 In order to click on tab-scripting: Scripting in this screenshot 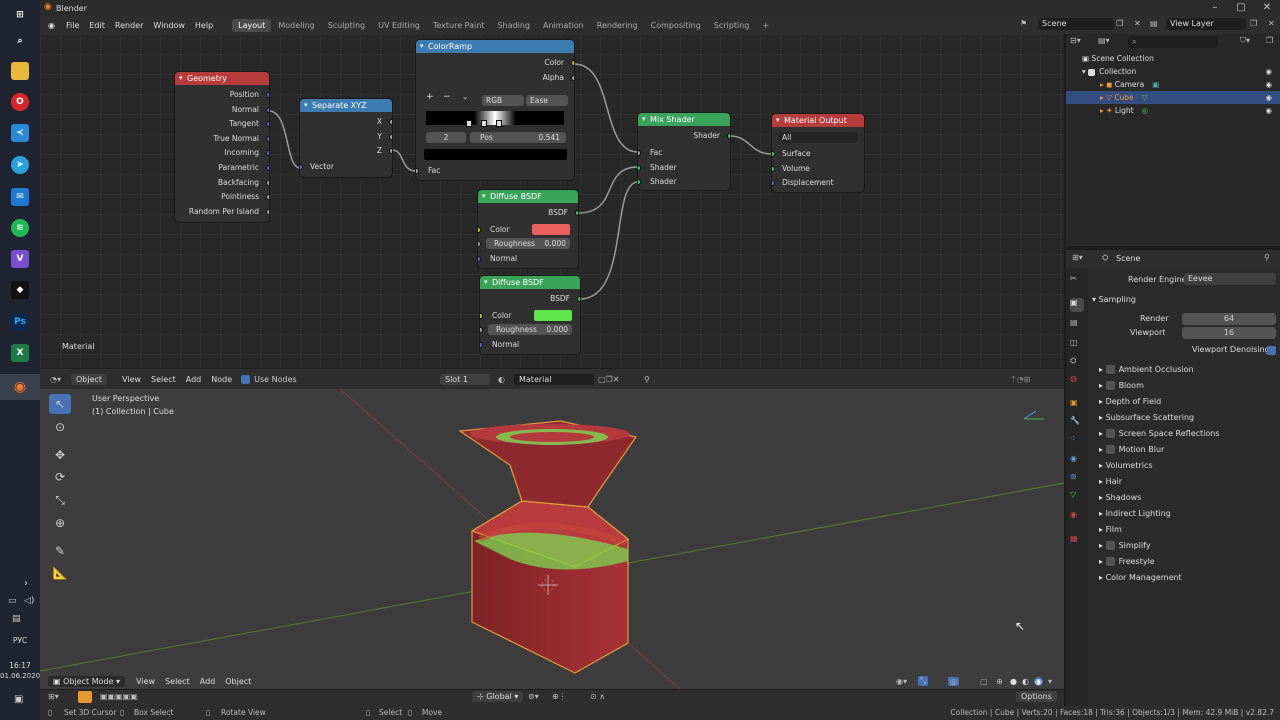, I will do `click(732, 25)`.